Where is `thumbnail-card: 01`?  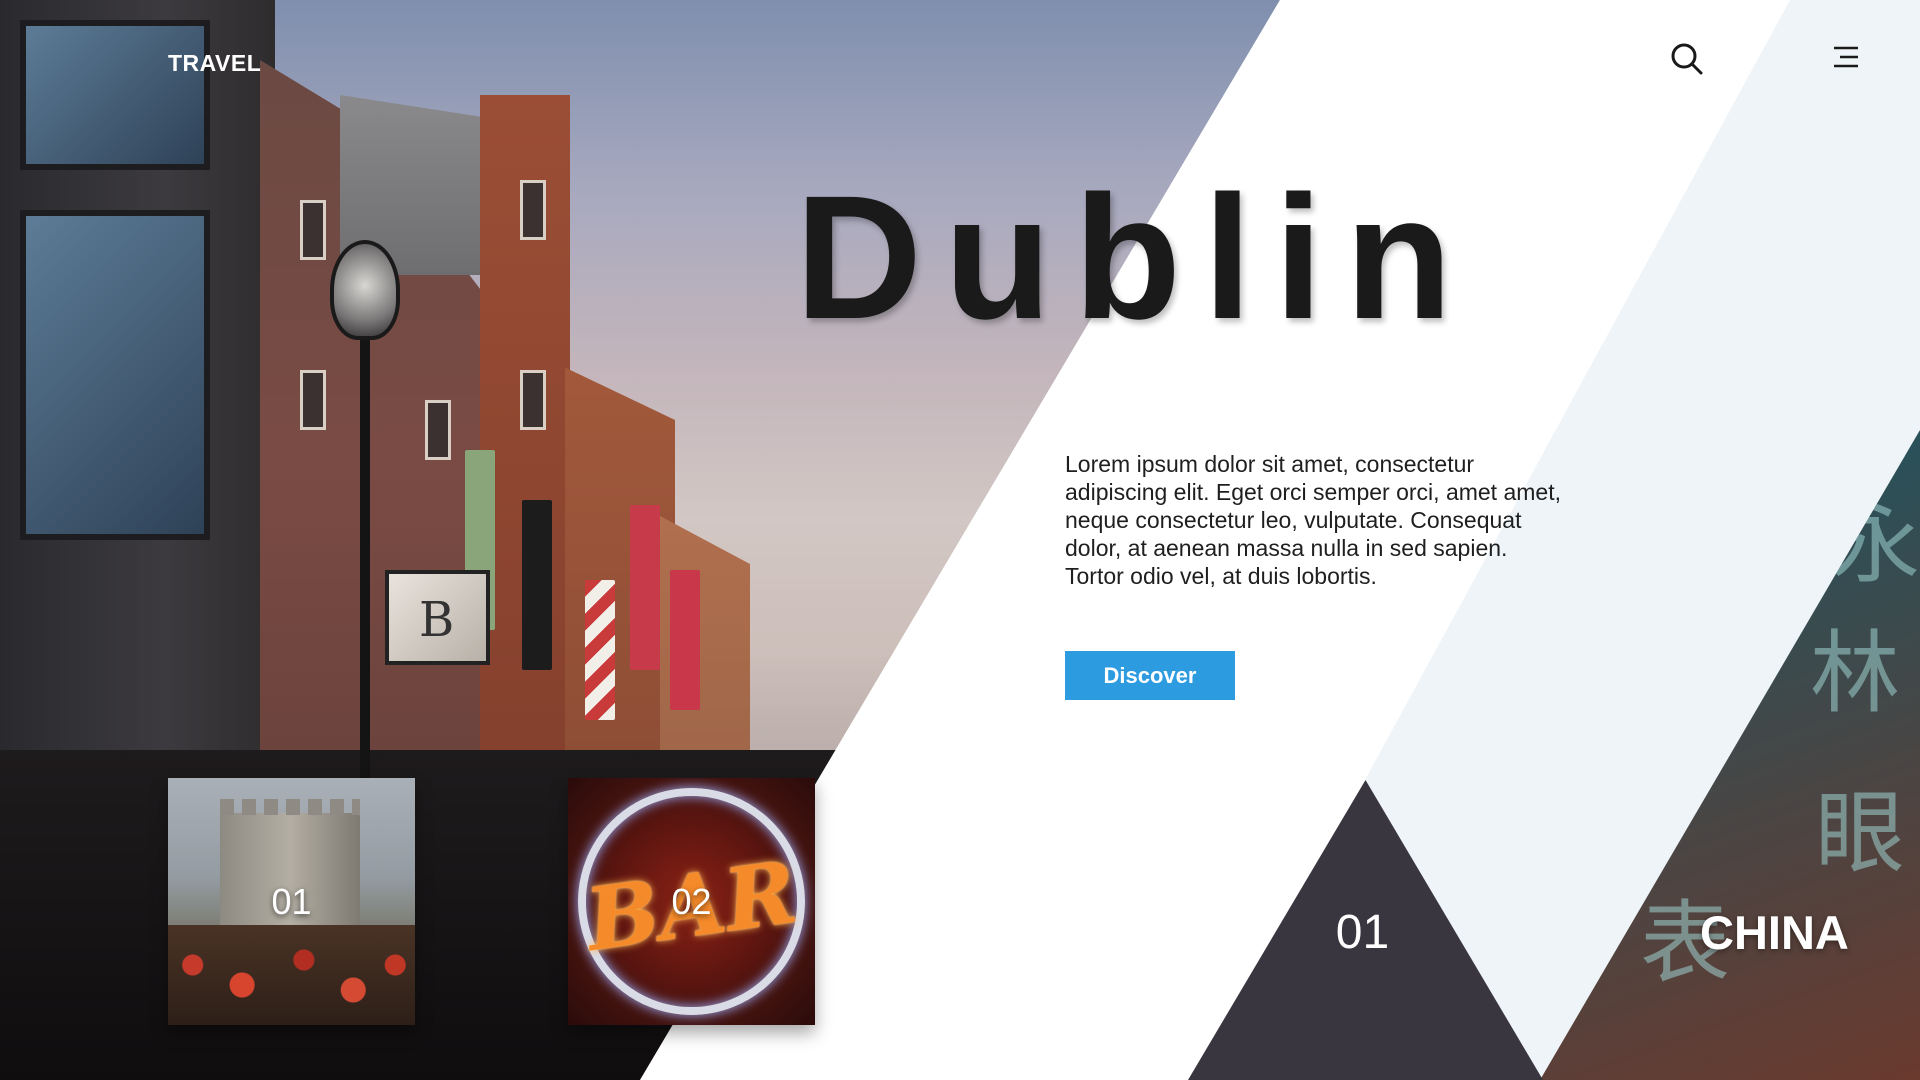
thumbnail-card: 01 is located at coordinates (291, 901).